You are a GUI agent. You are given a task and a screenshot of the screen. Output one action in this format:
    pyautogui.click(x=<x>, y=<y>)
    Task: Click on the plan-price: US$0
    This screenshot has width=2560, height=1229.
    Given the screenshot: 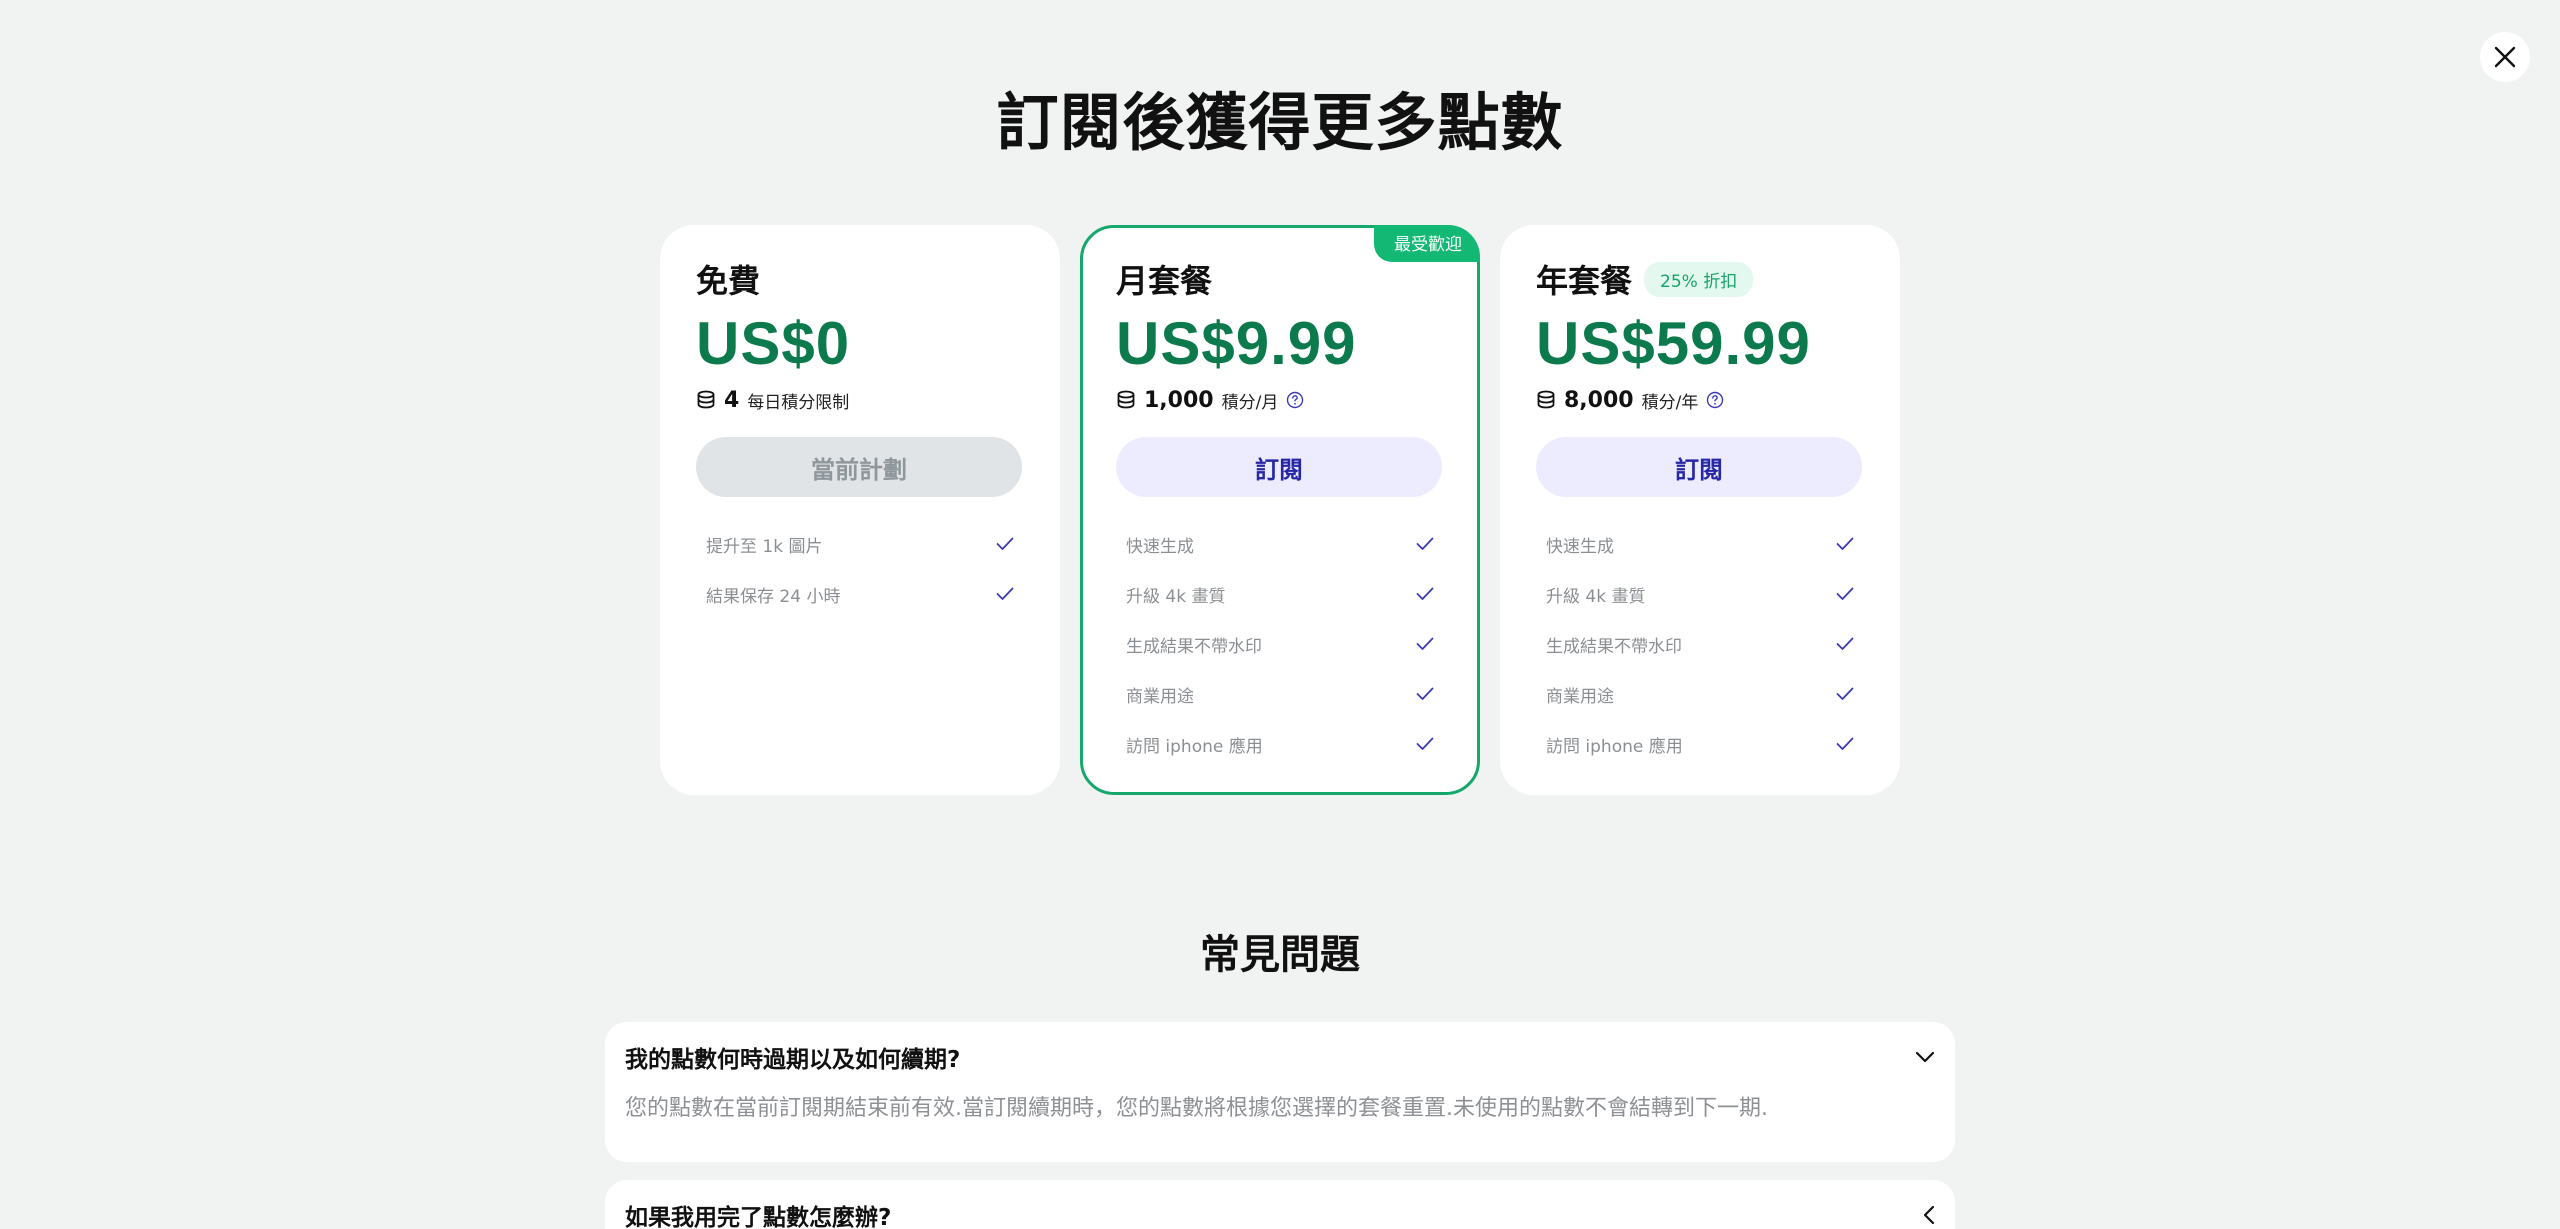 What is the action you would take?
    pyautogui.click(x=773, y=343)
    